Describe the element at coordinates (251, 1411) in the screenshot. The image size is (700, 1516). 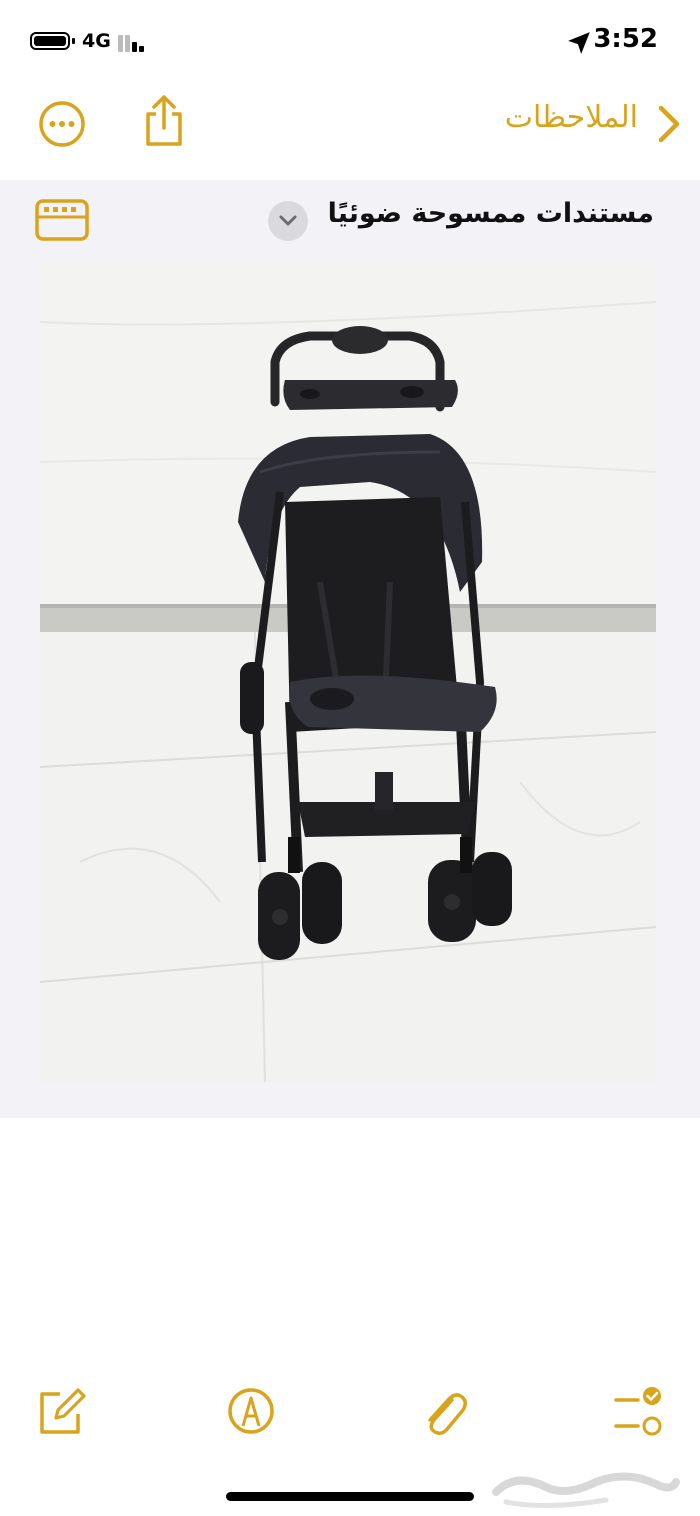
I see `markup-pen-icon` at that location.